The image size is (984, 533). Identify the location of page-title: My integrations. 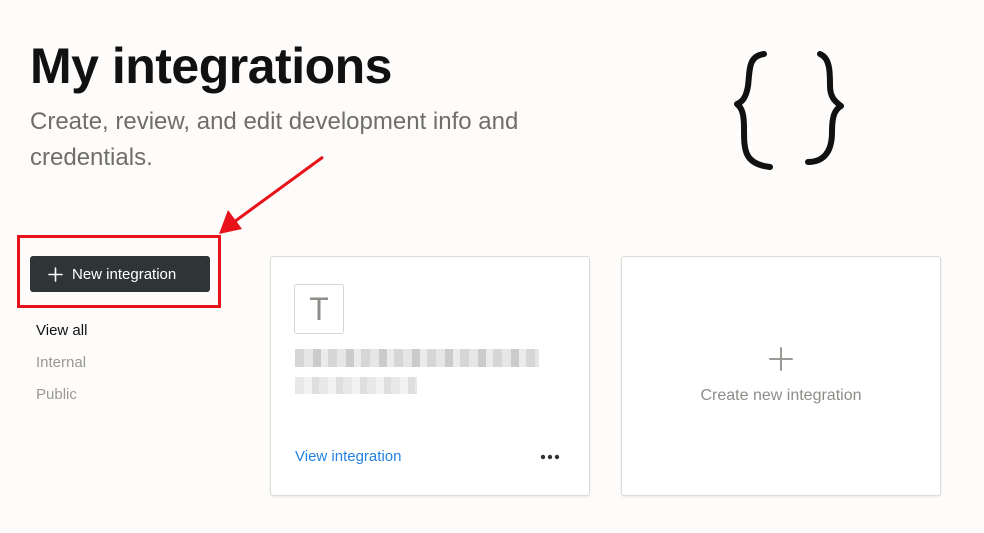
(211, 66).